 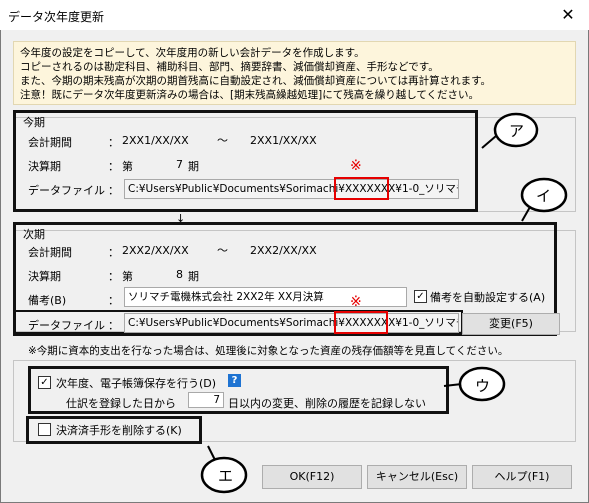 What do you see at coordinates (34, 234) in the screenshot?
I see `next-group-title: 次期` at bounding box center [34, 234].